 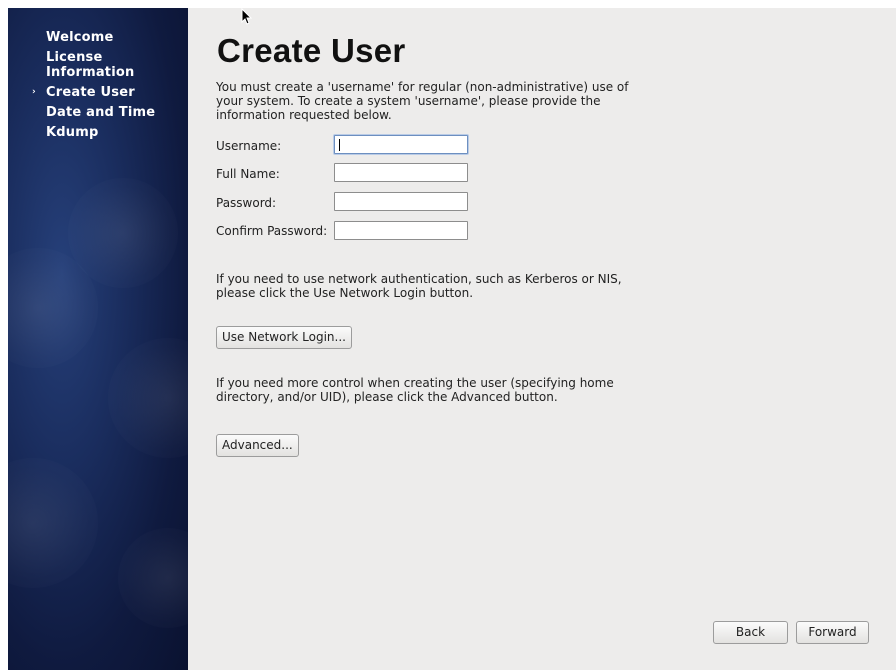 What do you see at coordinates (80, 37) in the screenshot?
I see `step-label: Welcome` at bounding box center [80, 37].